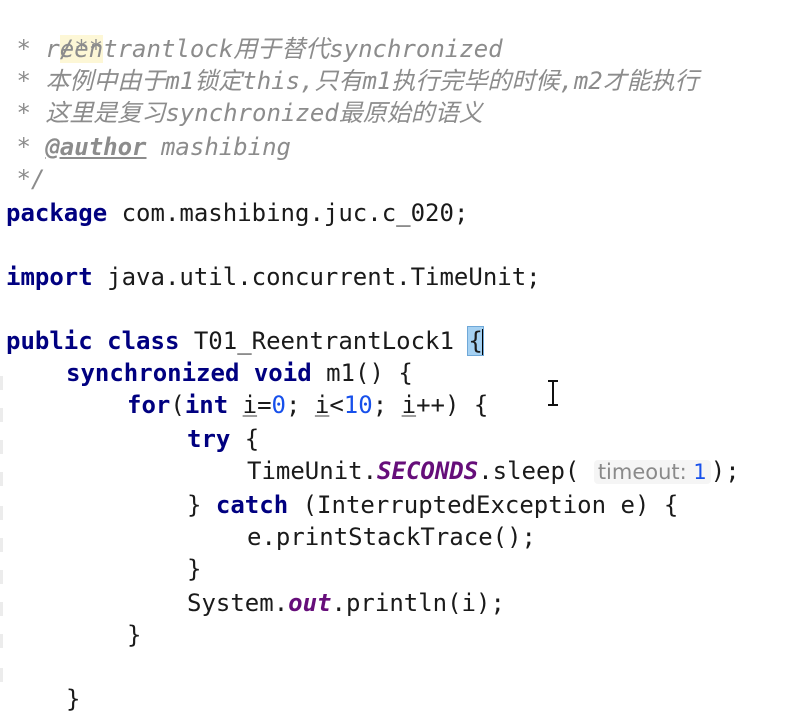 The image size is (792, 728). I want to click on keyword-for: for, so click(149, 405).